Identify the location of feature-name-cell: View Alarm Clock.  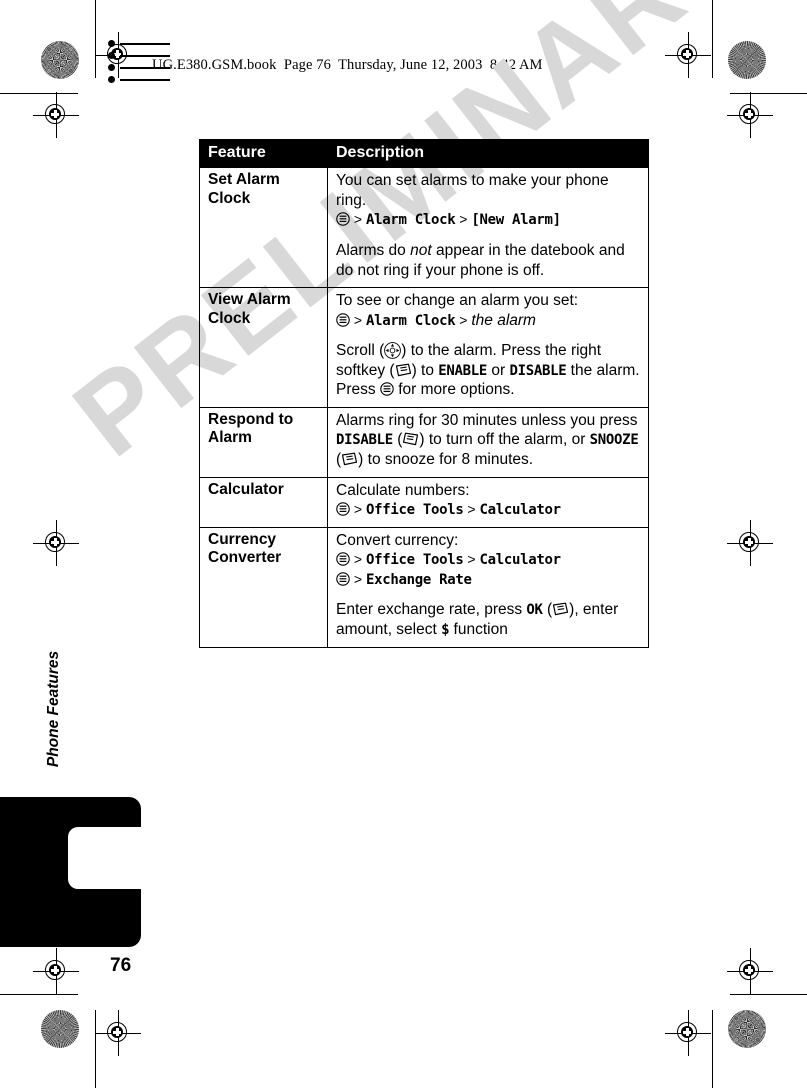
(263, 347).